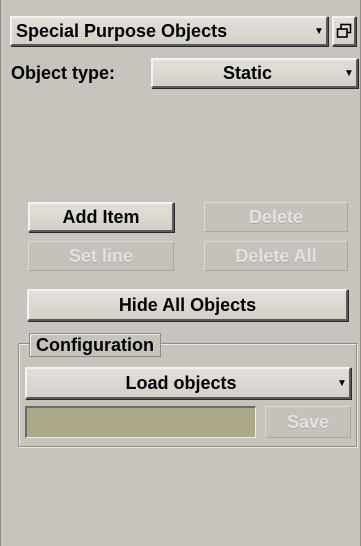 The image size is (361, 546). What do you see at coordinates (101, 217) in the screenshot?
I see `add-item-button: Add Item` at bounding box center [101, 217].